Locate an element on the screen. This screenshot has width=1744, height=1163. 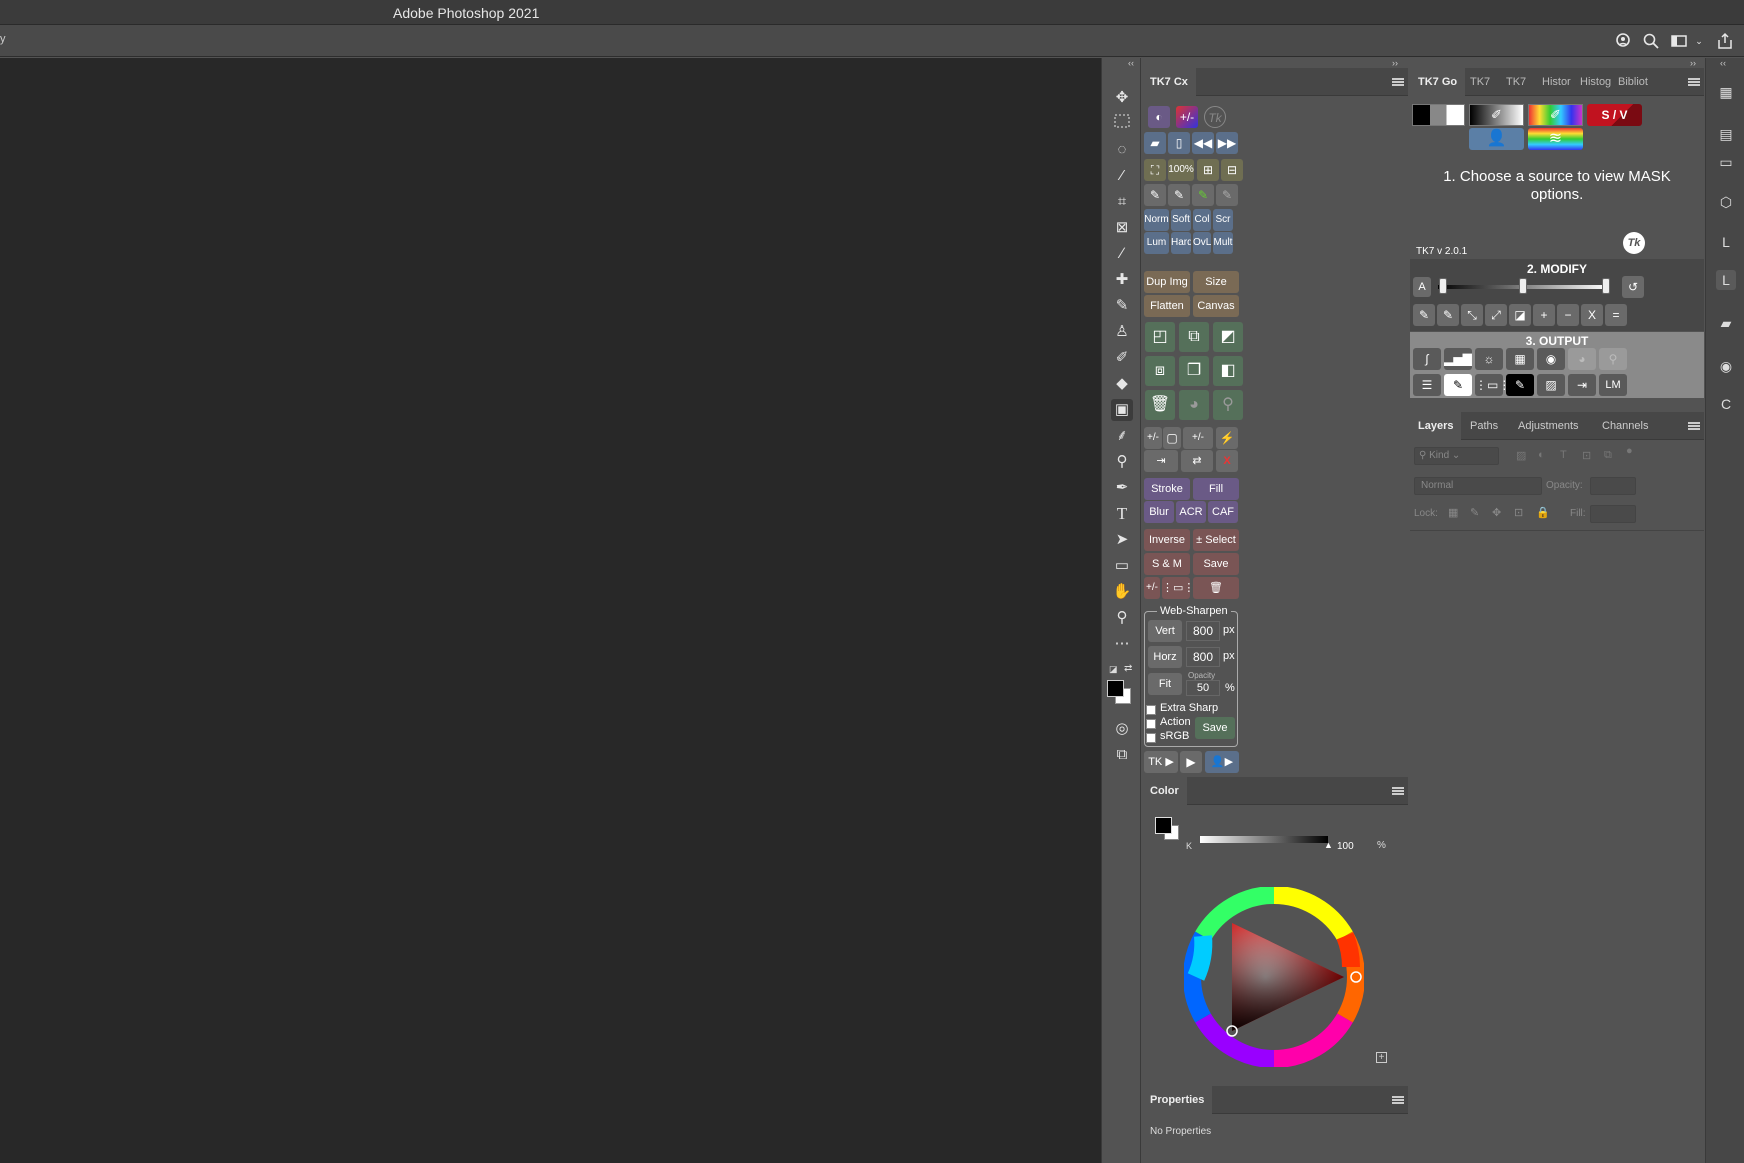
fast-forward-icon: ▶▶ is located at coordinates (1227, 143).